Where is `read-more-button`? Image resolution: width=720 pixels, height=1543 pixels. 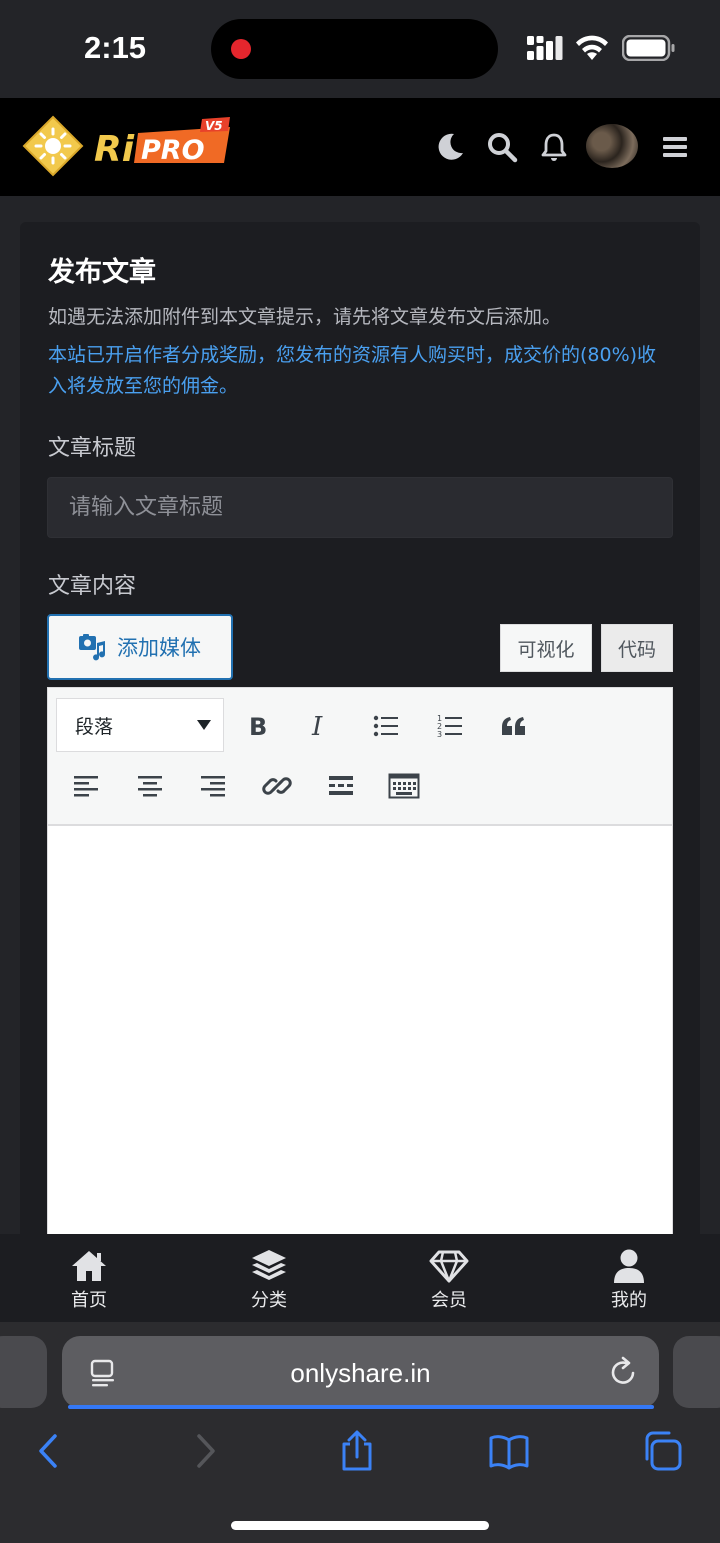 read-more-button is located at coordinates (341, 786).